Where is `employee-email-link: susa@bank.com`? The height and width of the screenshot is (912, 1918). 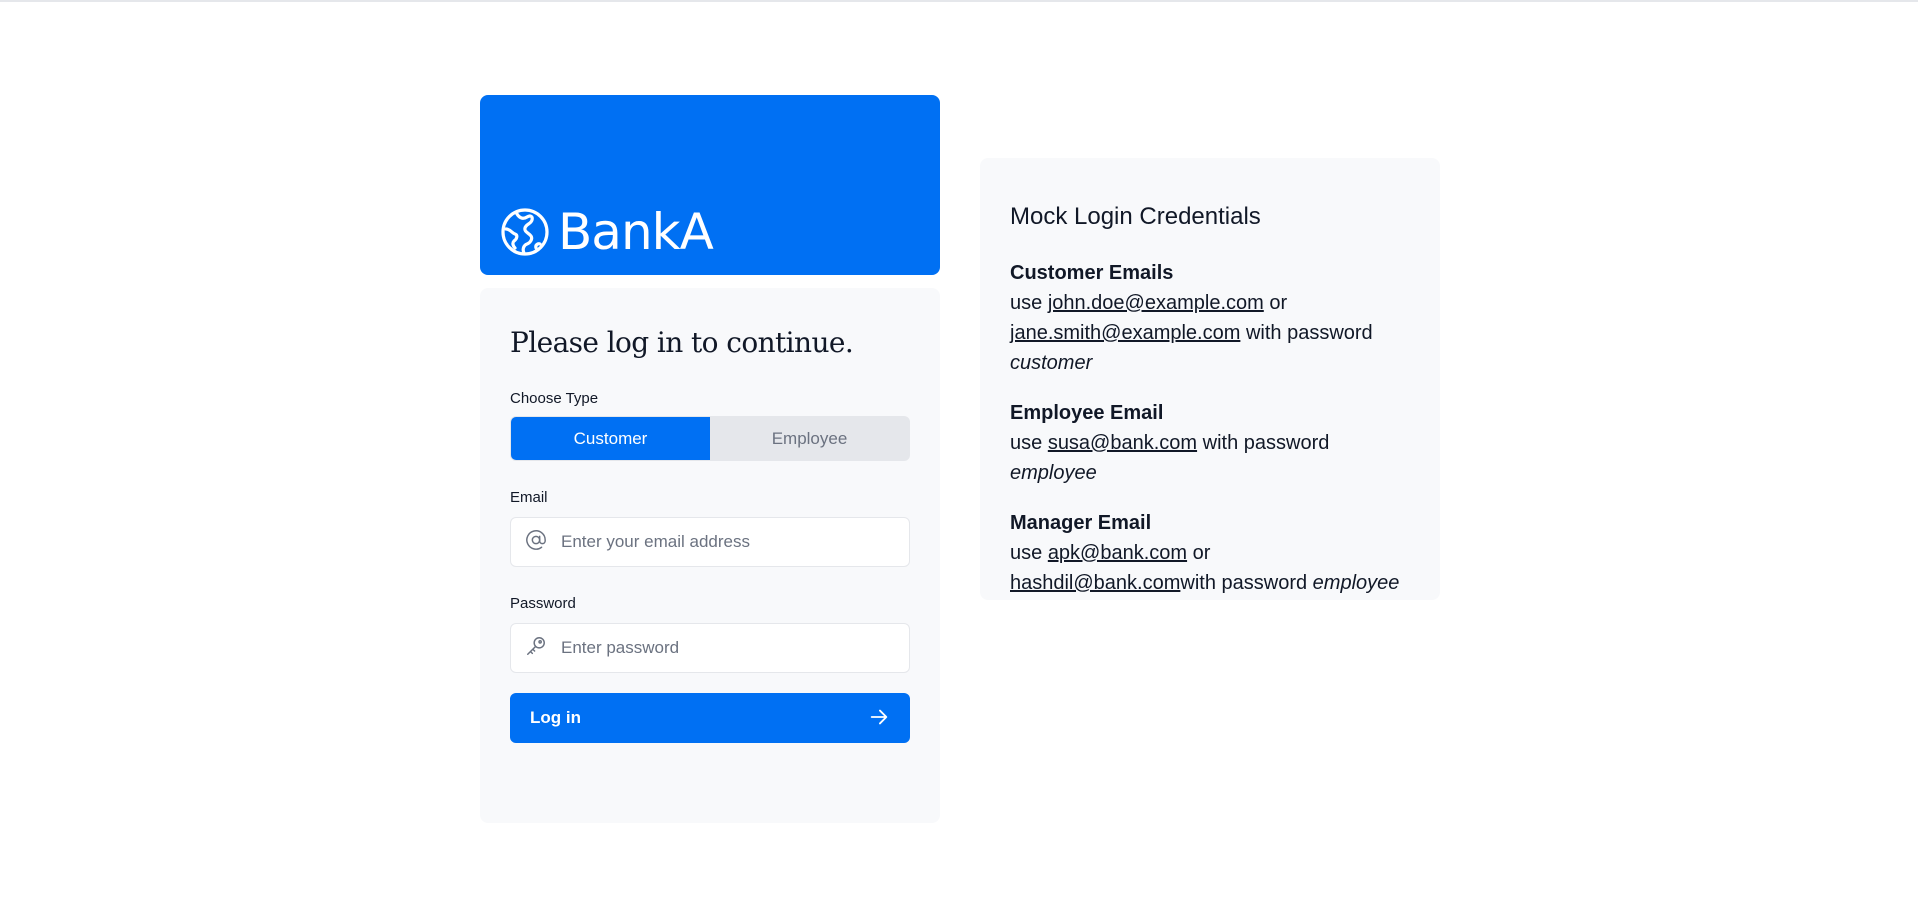 employee-email-link: susa@bank.com is located at coordinates (1122, 443).